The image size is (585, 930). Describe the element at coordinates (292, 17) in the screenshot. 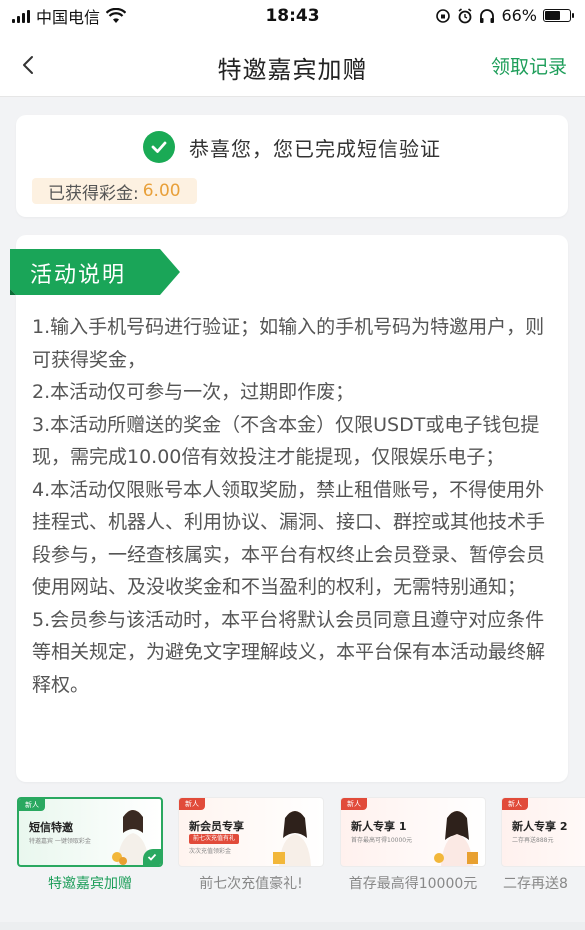

I see `status-bar: 中国电信 18:43 66%` at that location.